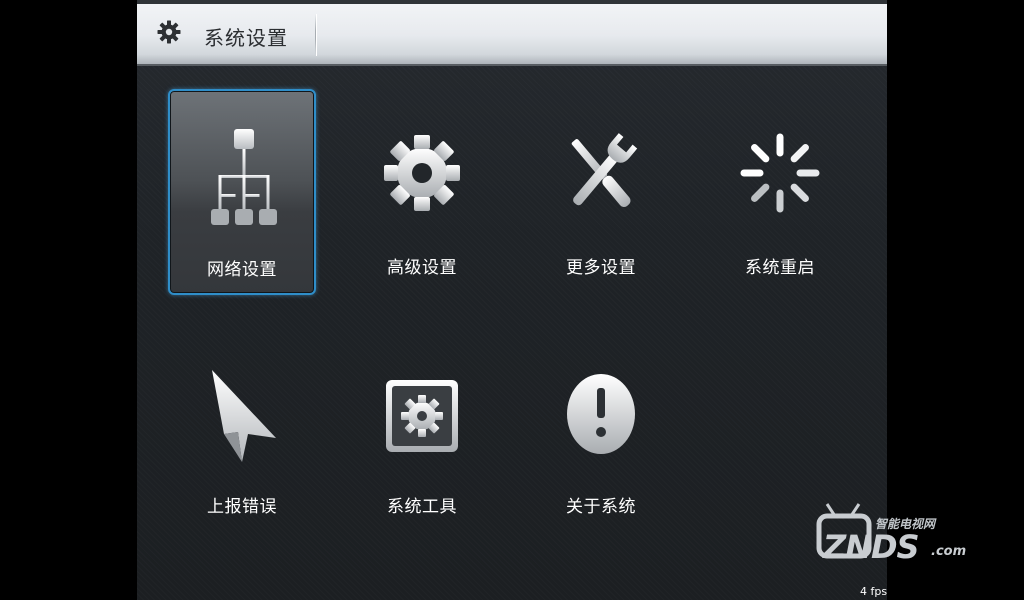  What do you see at coordinates (422, 268) in the screenshot?
I see `menu-item-label: 高级设置` at bounding box center [422, 268].